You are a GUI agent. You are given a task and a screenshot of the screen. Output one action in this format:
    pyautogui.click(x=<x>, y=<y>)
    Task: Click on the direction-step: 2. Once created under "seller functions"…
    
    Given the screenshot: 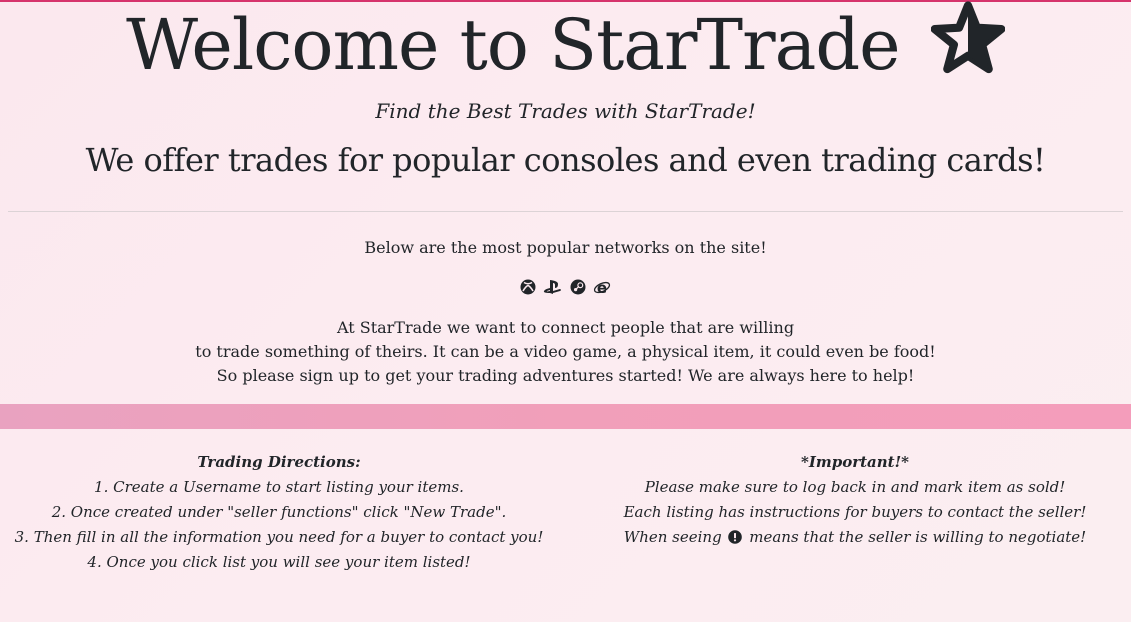 What is the action you would take?
    pyautogui.click(x=279, y=512)
    